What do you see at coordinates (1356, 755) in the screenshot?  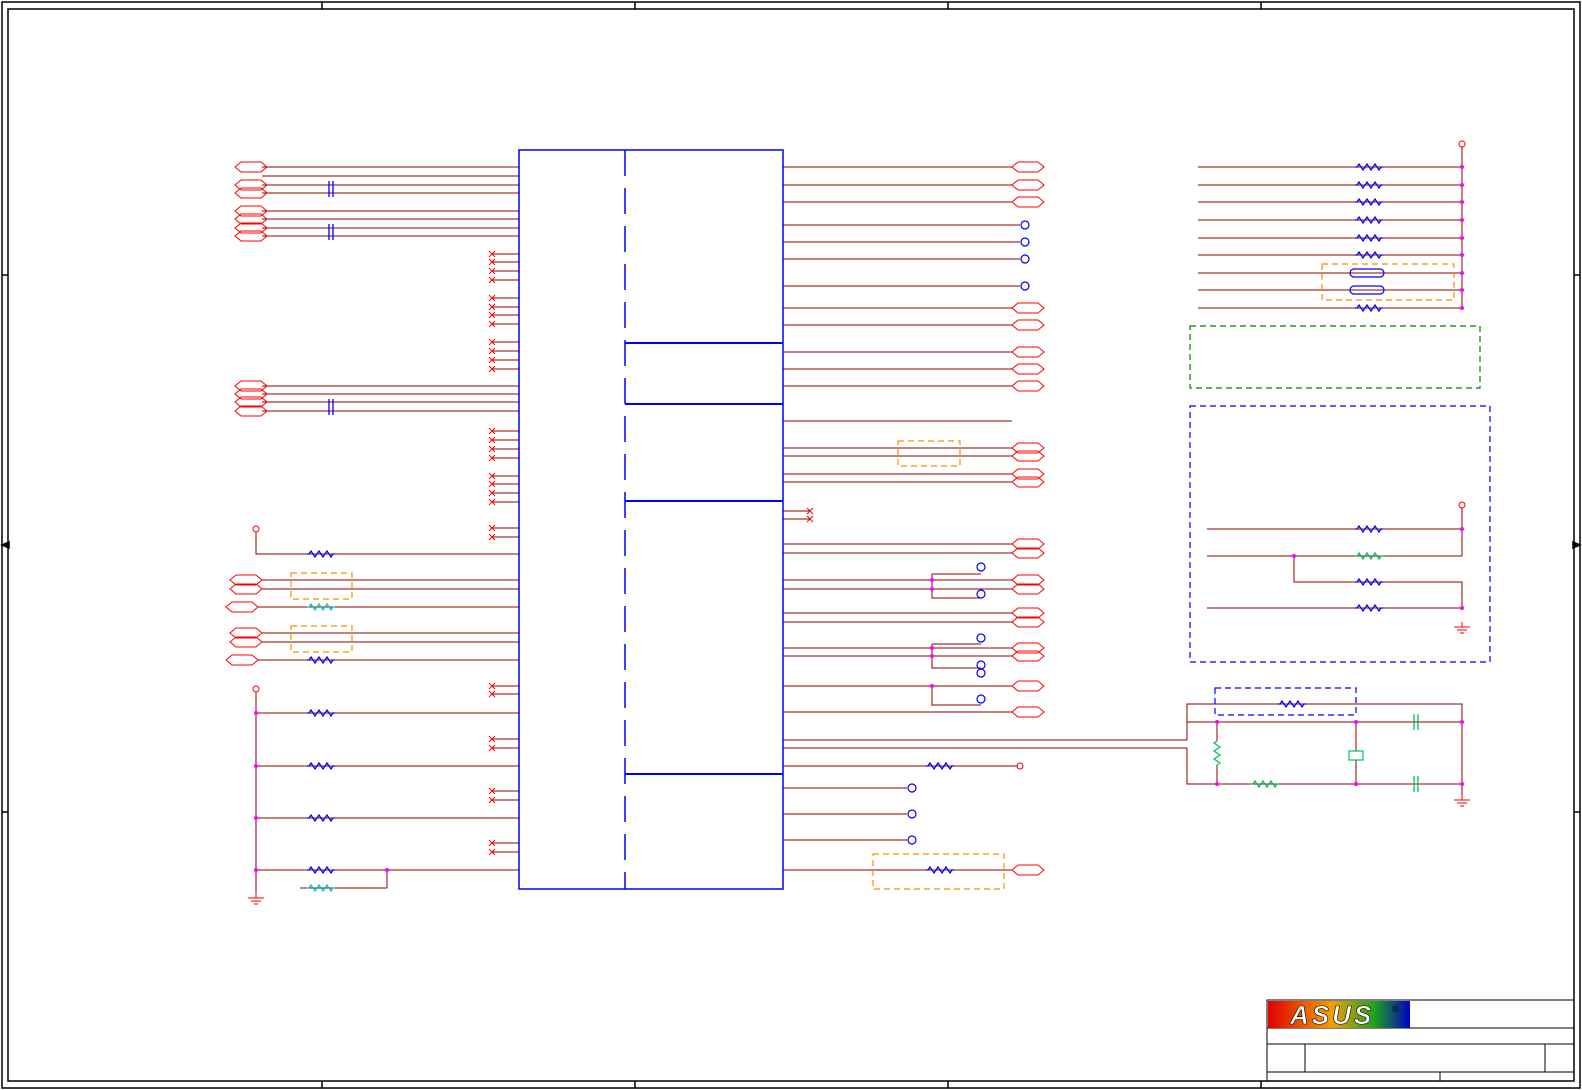 I see `crystal` at bounding box center [1356, 755].